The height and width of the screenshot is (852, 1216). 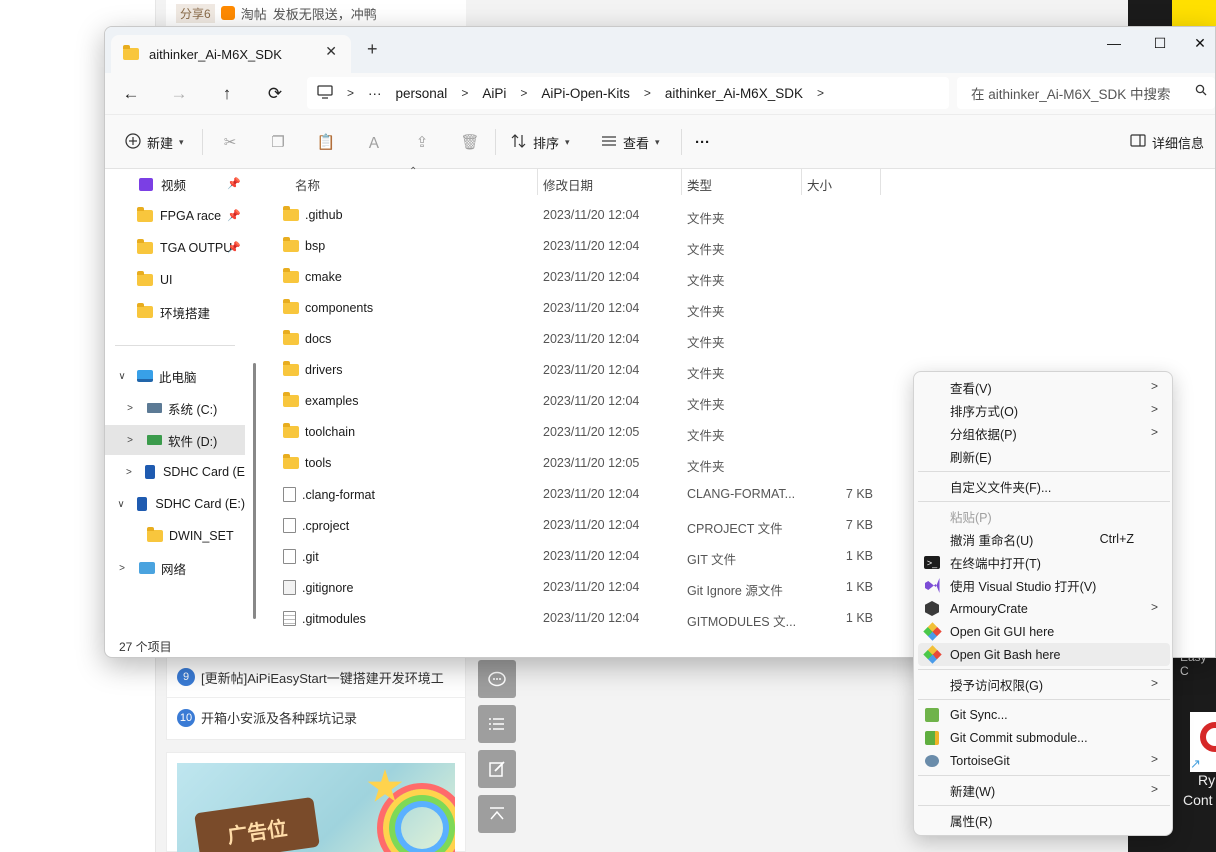 What do you see at coordinates (1044, 790) in the screenshot?
I see `menu-item-w: 新建(W) >` at bounding box center [1044, 790].